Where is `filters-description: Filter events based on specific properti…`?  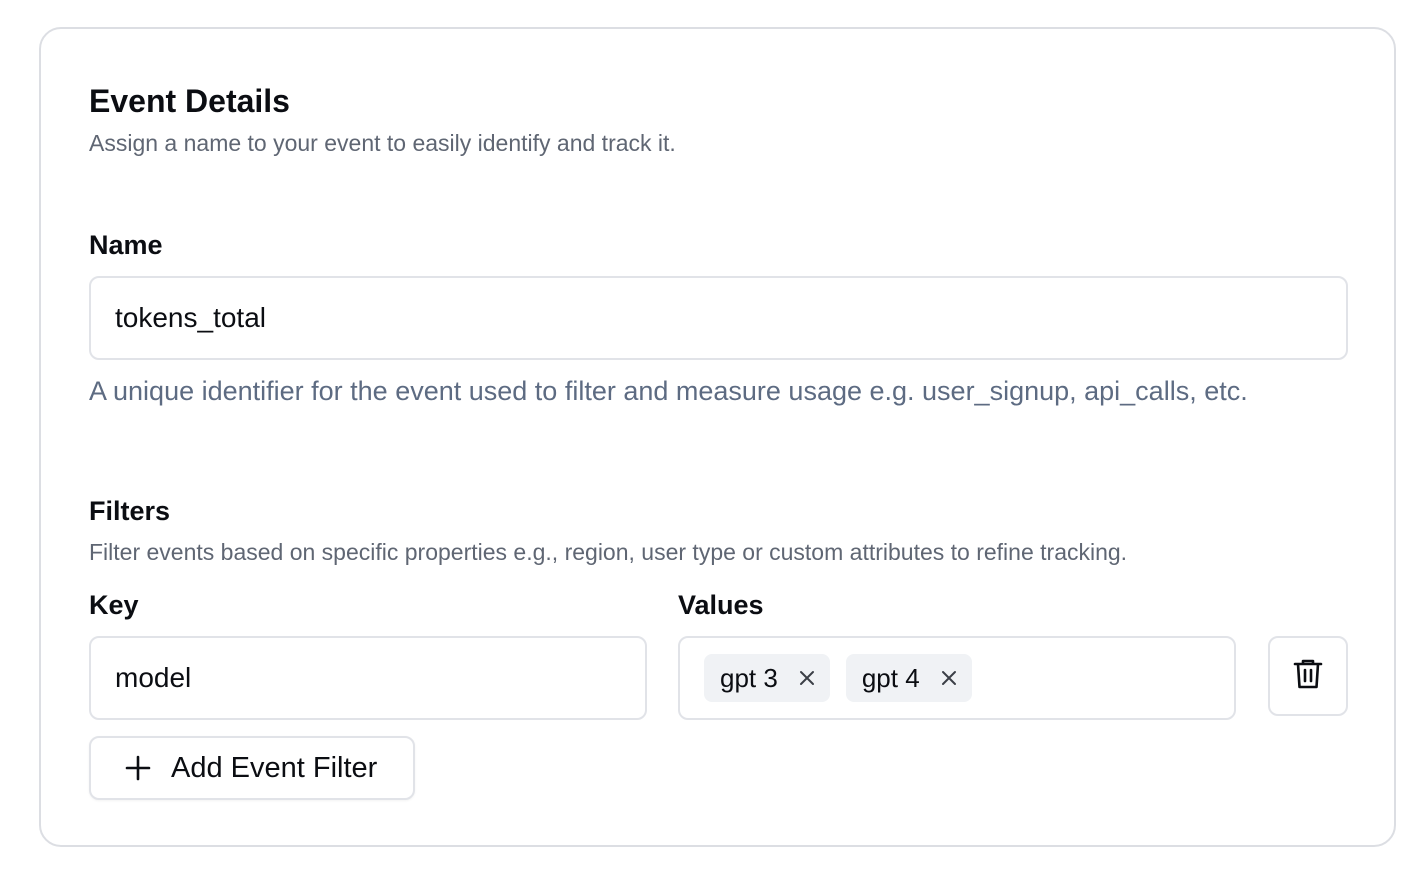
filters-description: Filter events based on specific properti… is located at coordinates (608, 552).